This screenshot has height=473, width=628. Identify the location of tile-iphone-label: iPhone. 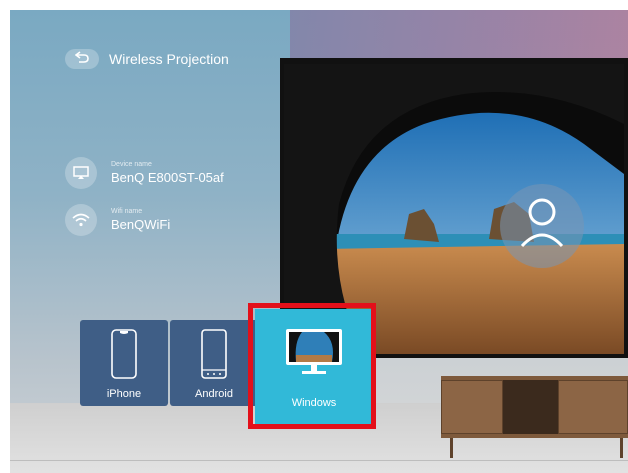
(124, 394).